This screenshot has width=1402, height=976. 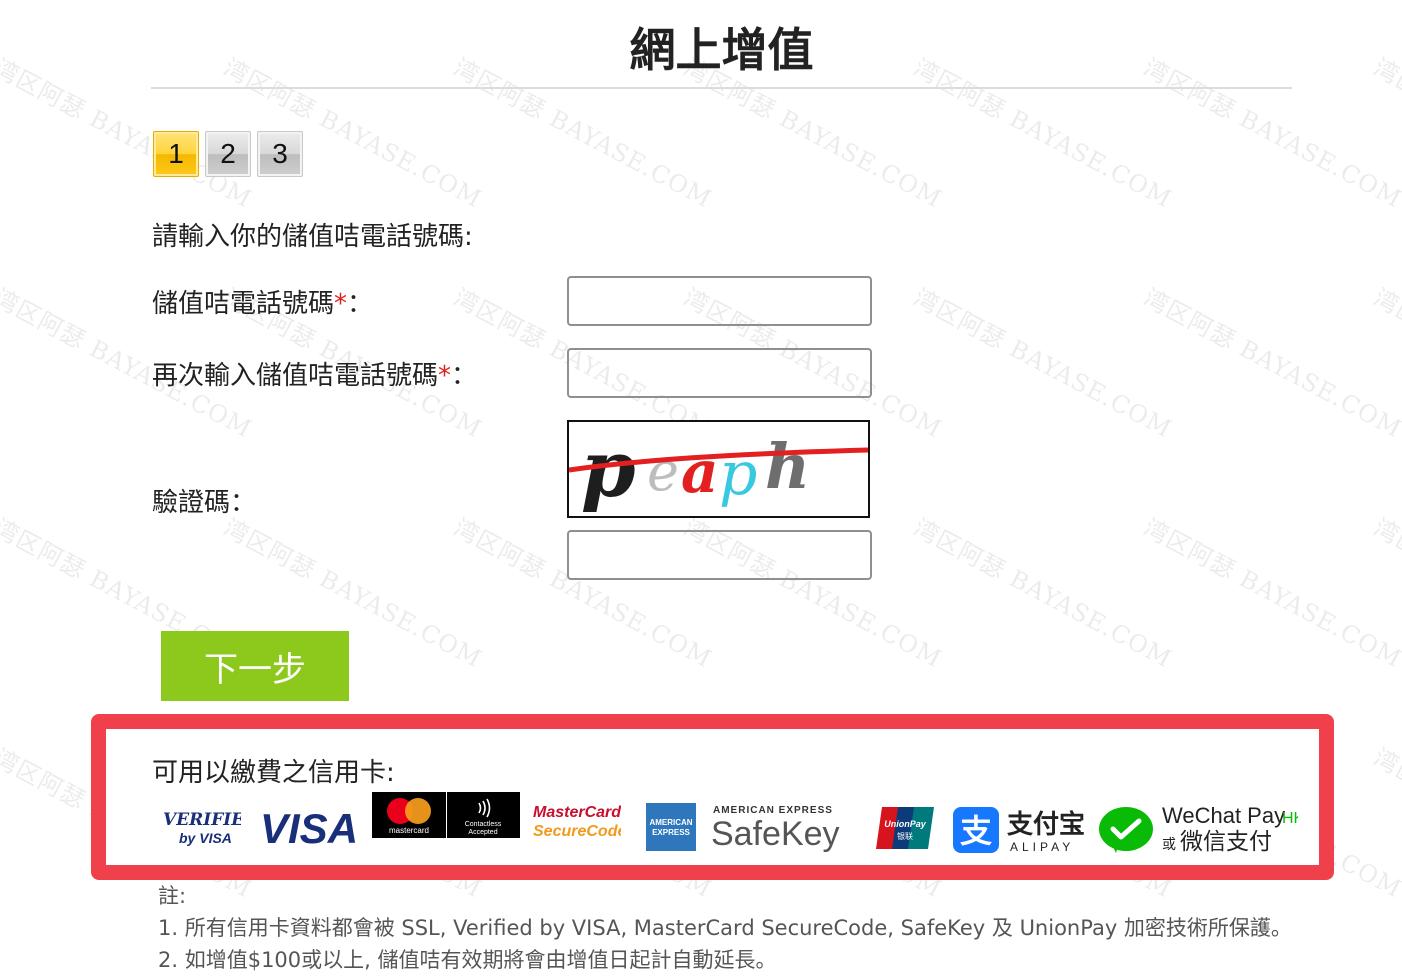 What do you see at coordinates (905, 824) in the screenshot?
I see `logo-text: UnionPay` at bounding box center [905, 824].